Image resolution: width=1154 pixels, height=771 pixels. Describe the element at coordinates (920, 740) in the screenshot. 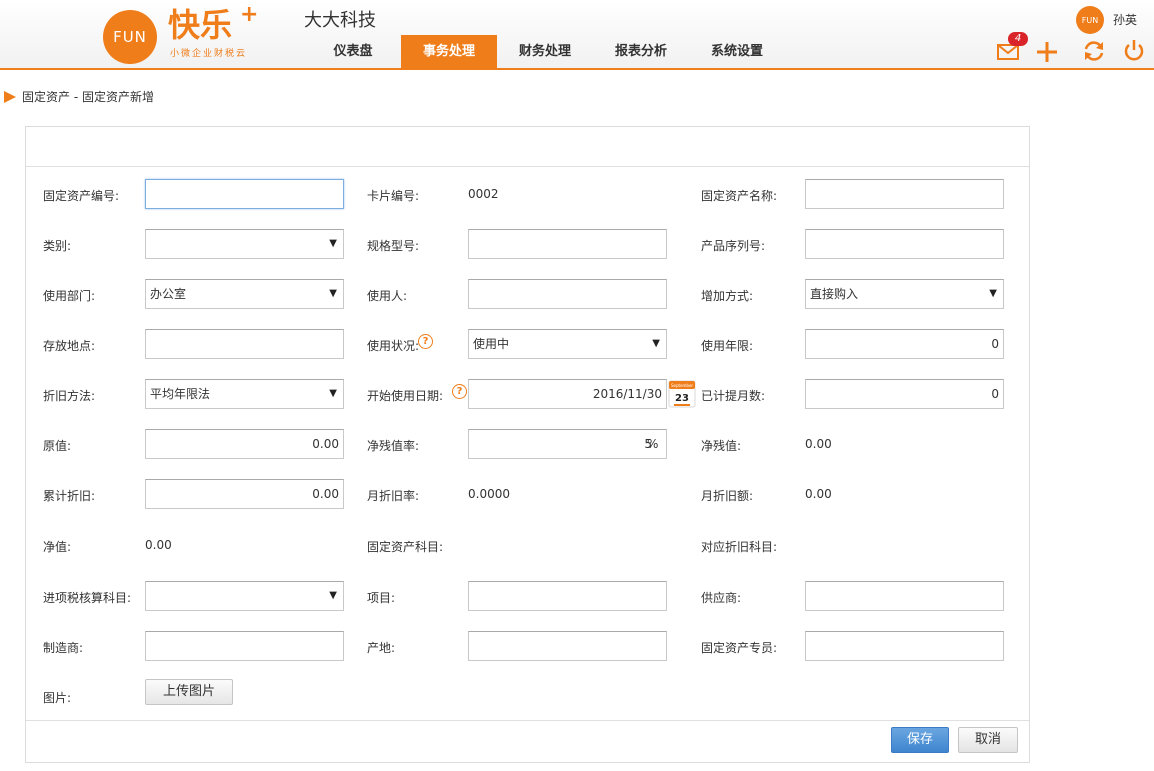

I see `save-button: 保存` at that location.